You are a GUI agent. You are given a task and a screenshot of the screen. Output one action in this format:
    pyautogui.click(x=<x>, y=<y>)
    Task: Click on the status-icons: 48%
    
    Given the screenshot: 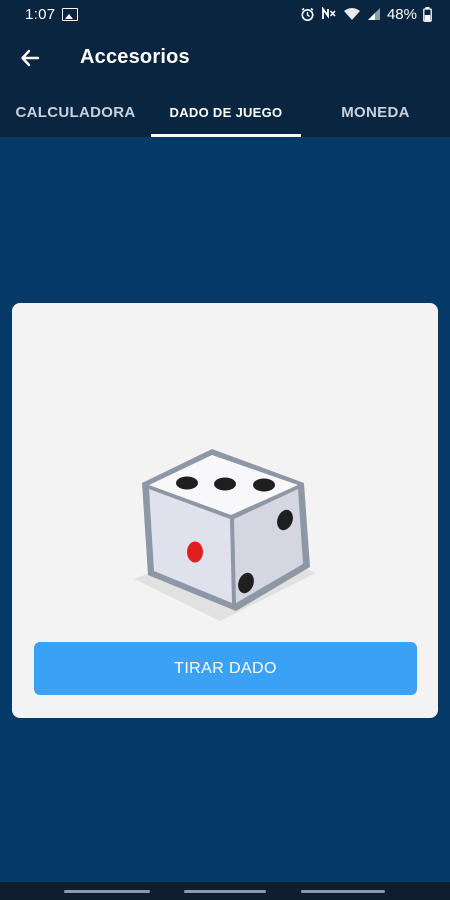 What is the action you would take?
    pyautogui.click(x=366, y=14)
    